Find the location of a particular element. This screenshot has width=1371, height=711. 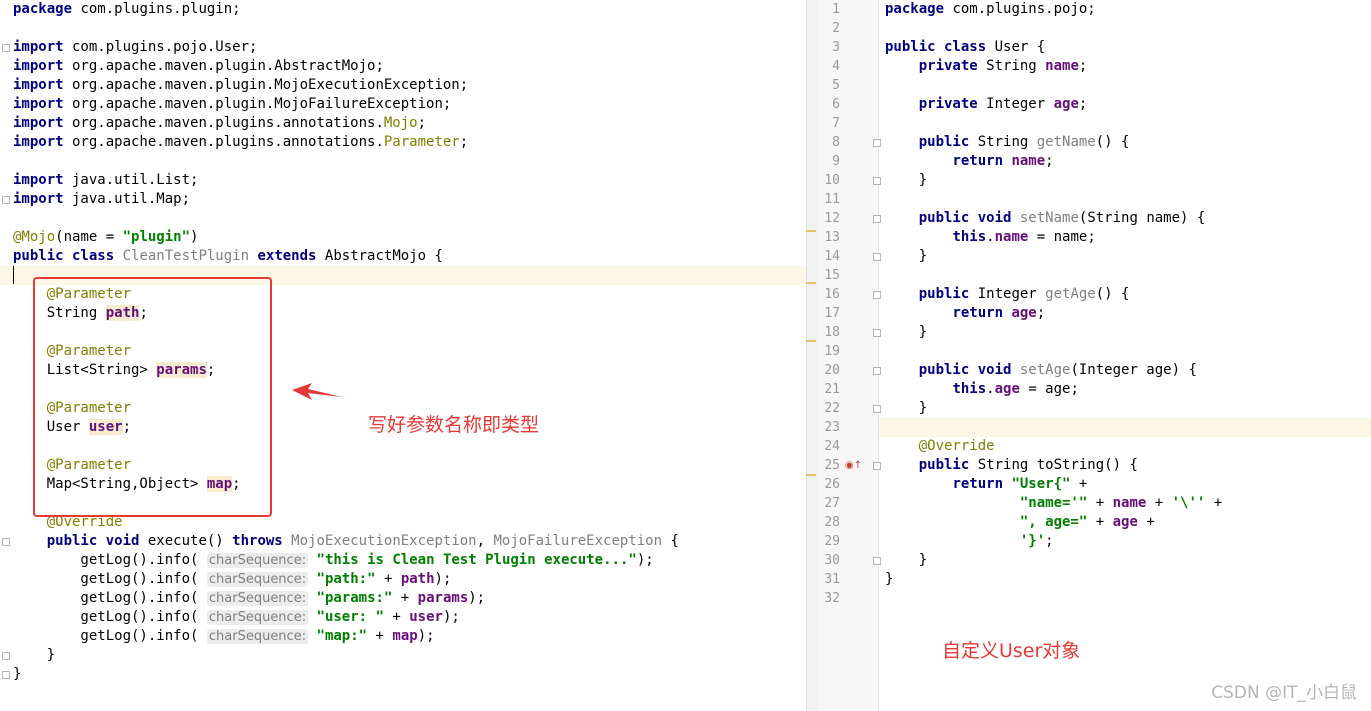

line-number: 15 is located at coordinates (832, 275).